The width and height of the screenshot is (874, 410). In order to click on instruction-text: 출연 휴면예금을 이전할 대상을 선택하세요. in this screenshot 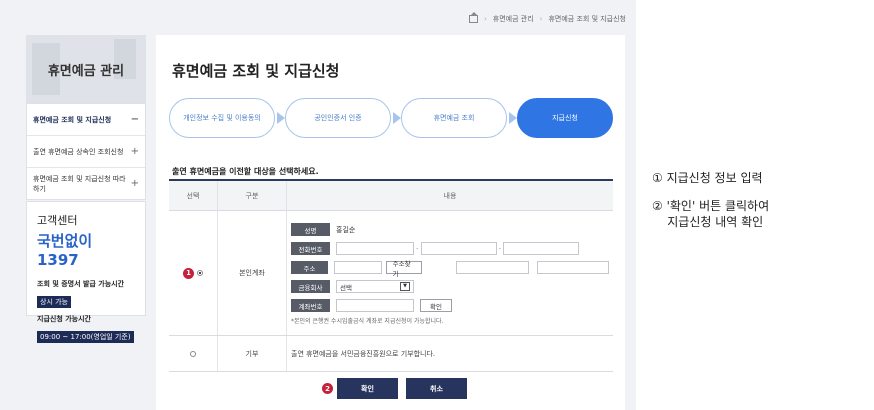, I will do `click(245, 171)`.